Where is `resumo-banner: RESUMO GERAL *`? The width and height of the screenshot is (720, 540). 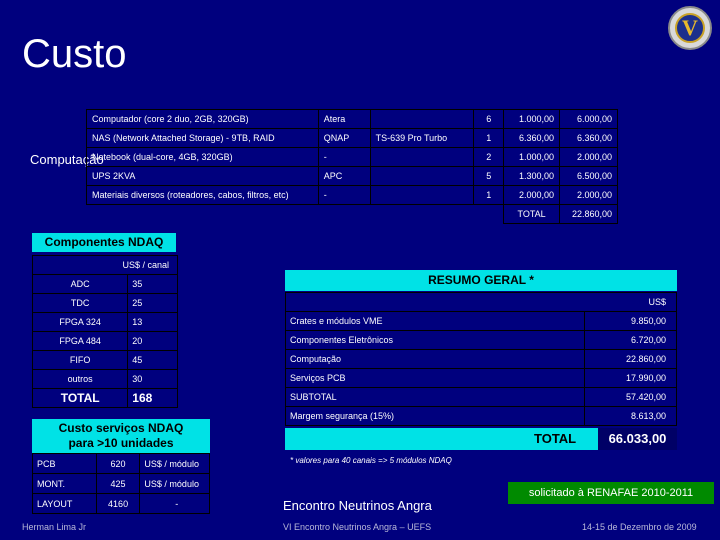
resumo-banner: RESUMO GERAL * is located at coordinates (481, 280).